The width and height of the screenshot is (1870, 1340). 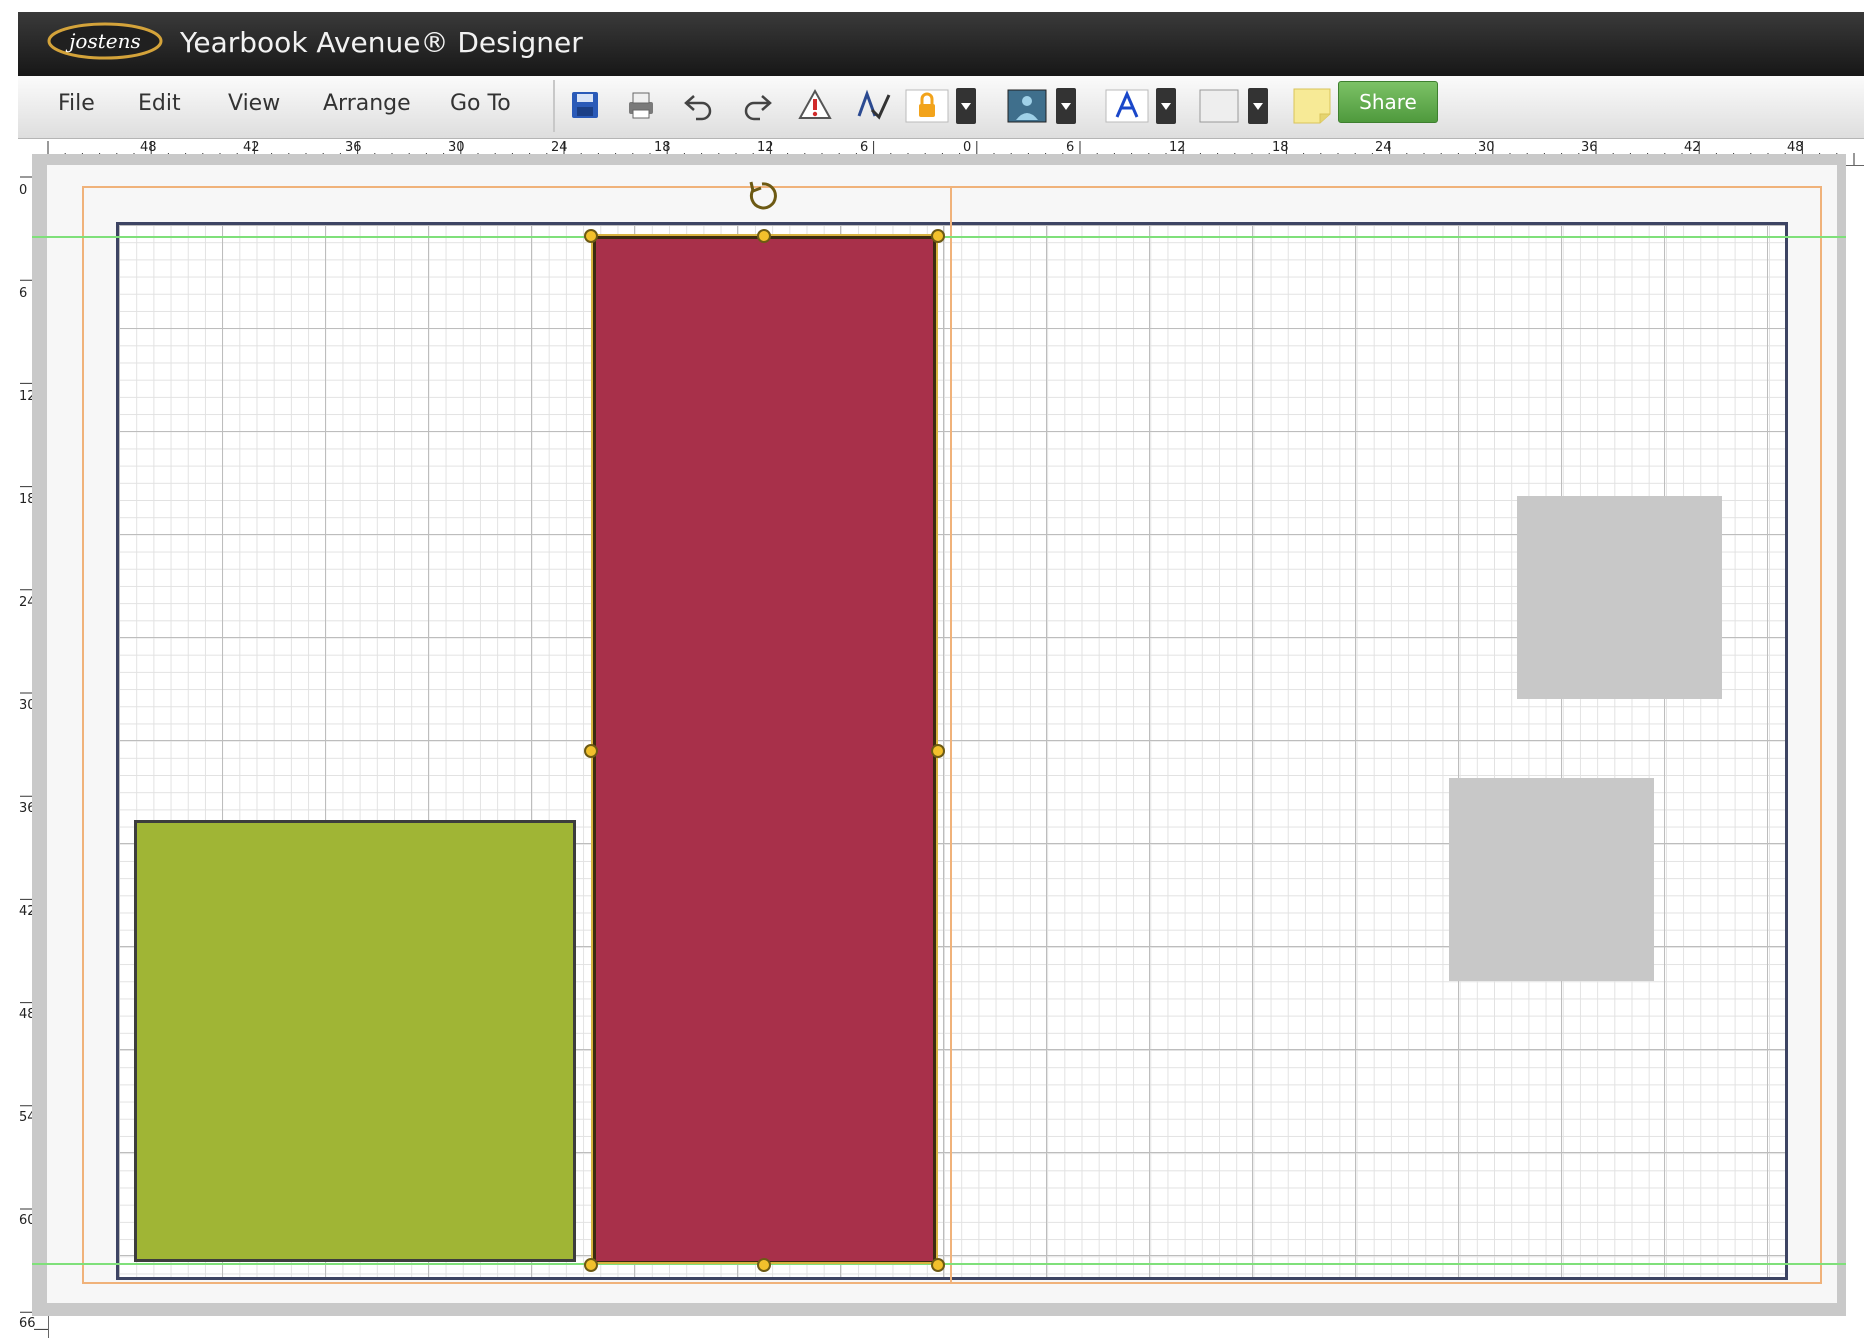 I want to click on lock-icon, so click(x=927, y=105).